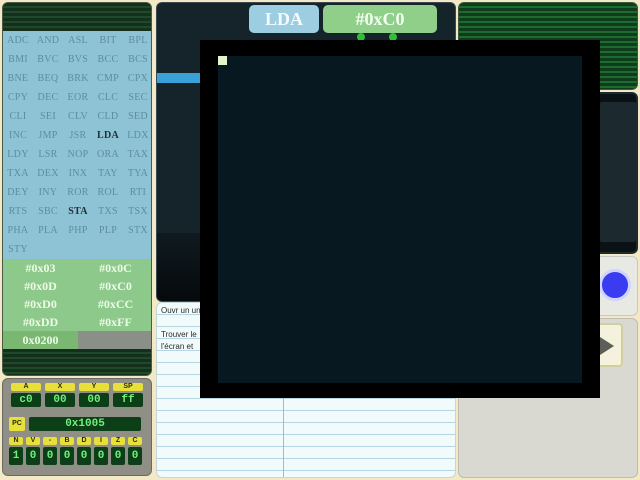 This screenshot has width=640, height=480. What do you see at coordinates (222, 60) in the screenshot?
I see `lit-pixel` at bounding box center [222, 60].